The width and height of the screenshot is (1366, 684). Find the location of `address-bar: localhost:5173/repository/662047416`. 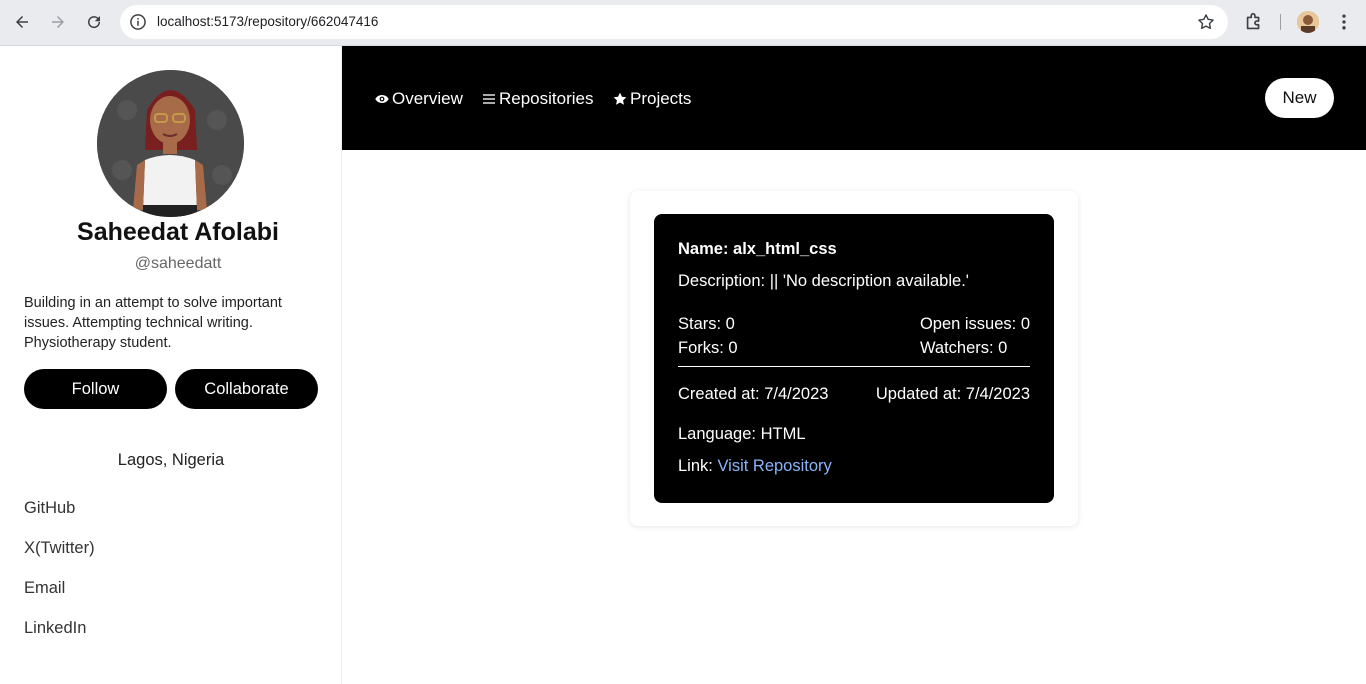

address-bar: localhost:5173/repository/662047416 is located at coordinates (674, 22).